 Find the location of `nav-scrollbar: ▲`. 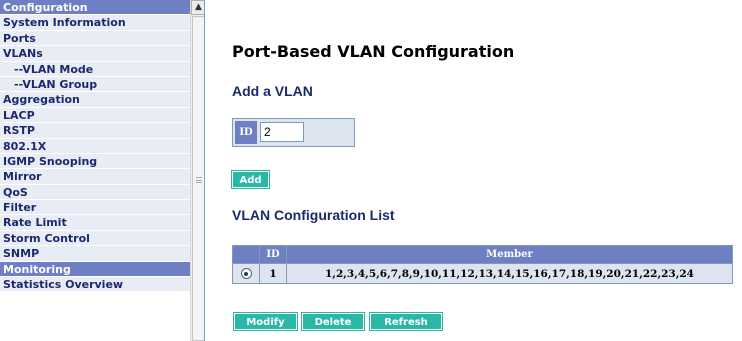

nav-scrollbar: ▲ is located at coordinates (197, 170).